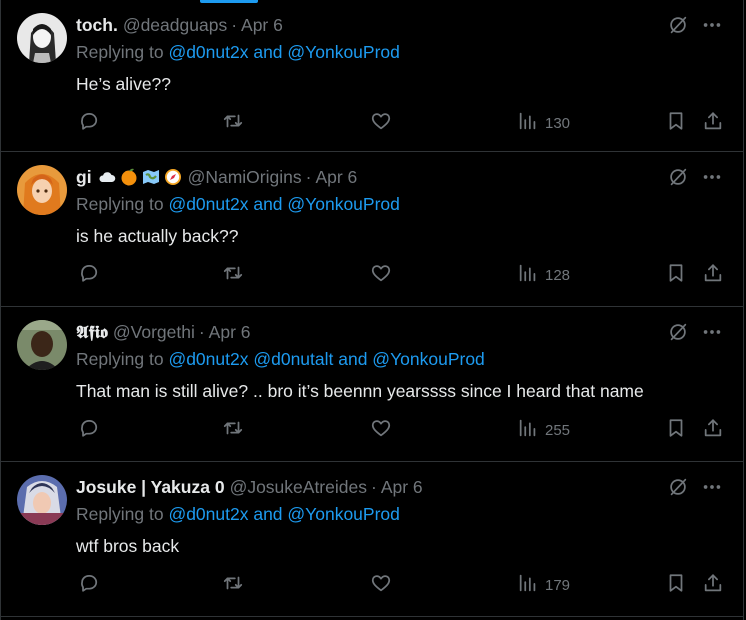  What do you see at coordinates (124, 84) in the screenshot?
I see `tweet-text: He’s alive??` at bounding box center [124, 84].